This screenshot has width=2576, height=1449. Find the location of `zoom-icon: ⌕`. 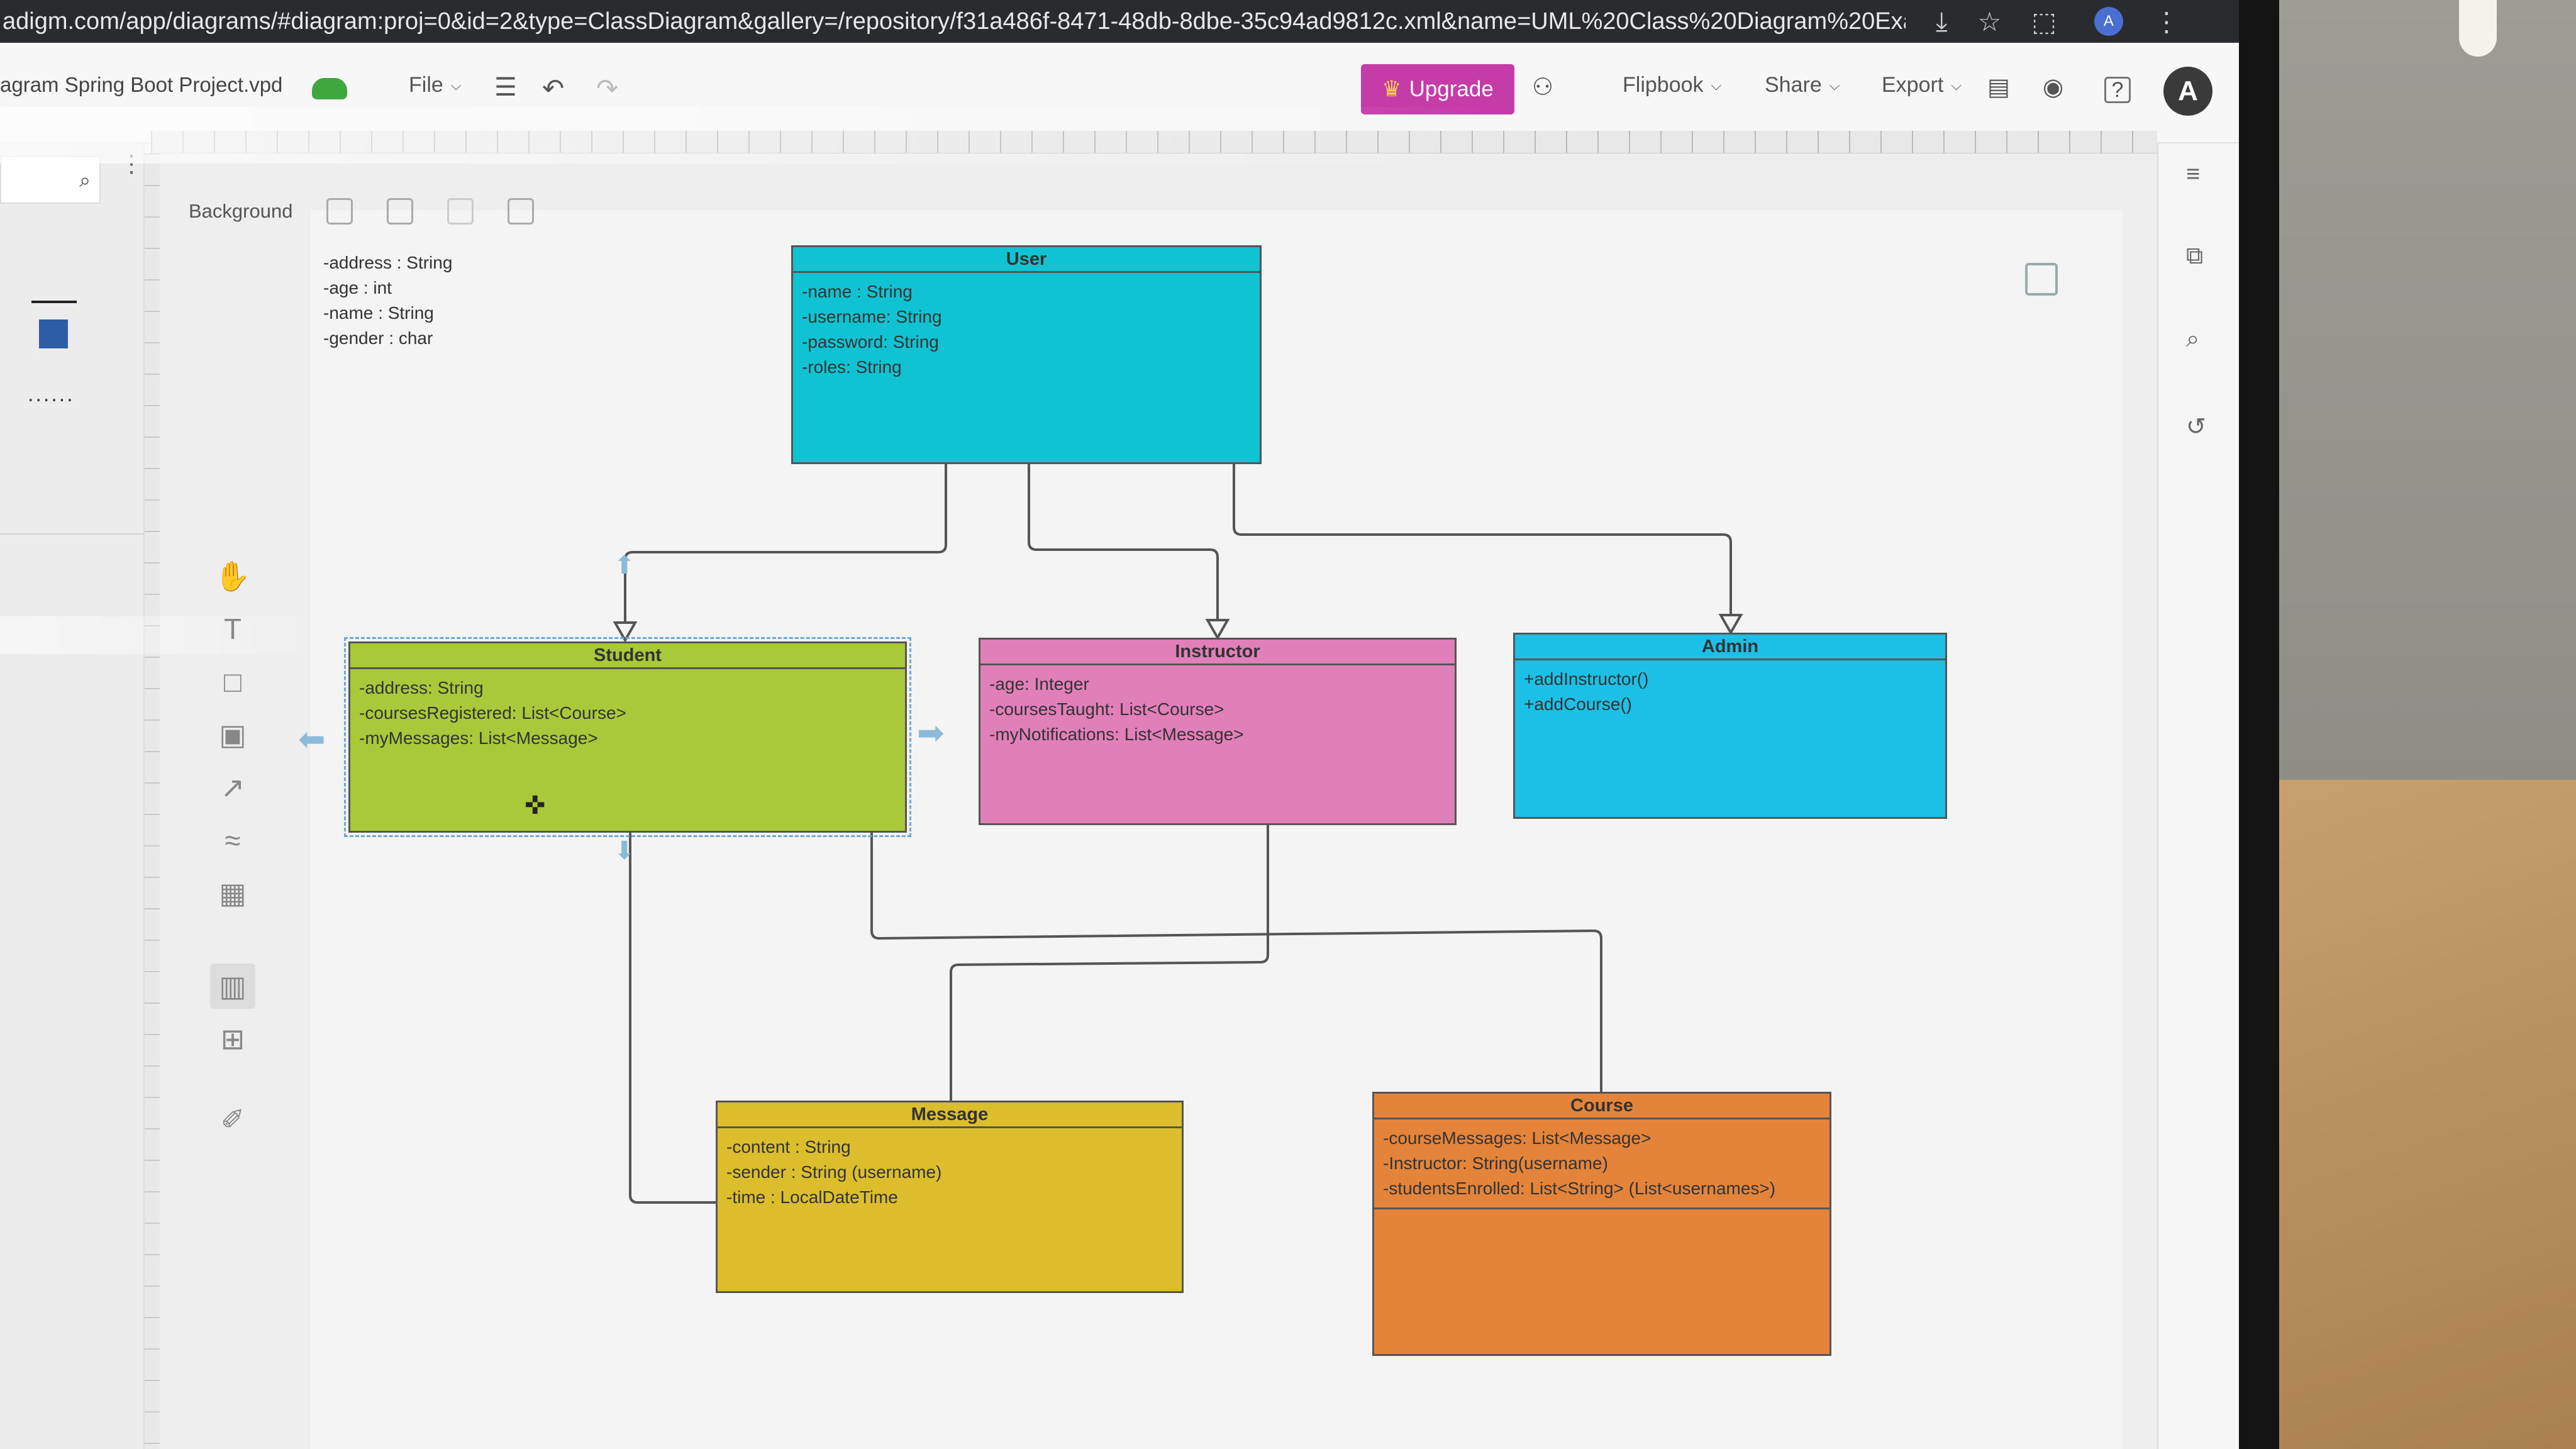

zoom-icon: ⌕ is located at coordinates (2192, 339).